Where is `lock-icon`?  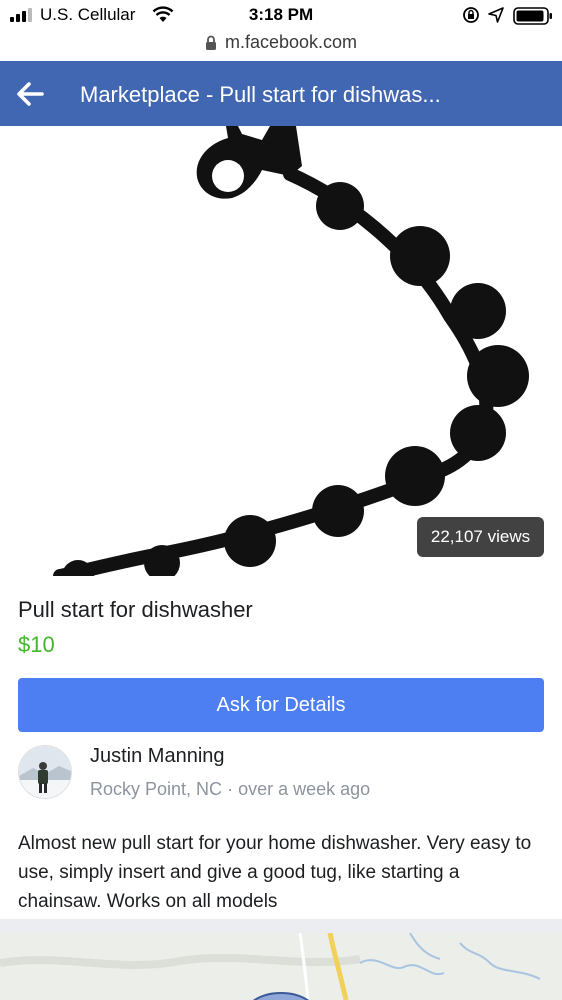 lock-icon is located at coordinates (210, 42).